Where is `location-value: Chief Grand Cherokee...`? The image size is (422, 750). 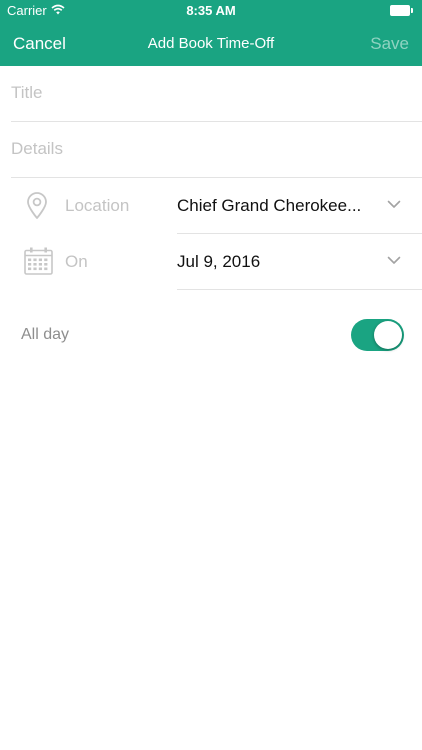 location-value: Chief Grand Cherokee... is located at coordinates (269, 206).